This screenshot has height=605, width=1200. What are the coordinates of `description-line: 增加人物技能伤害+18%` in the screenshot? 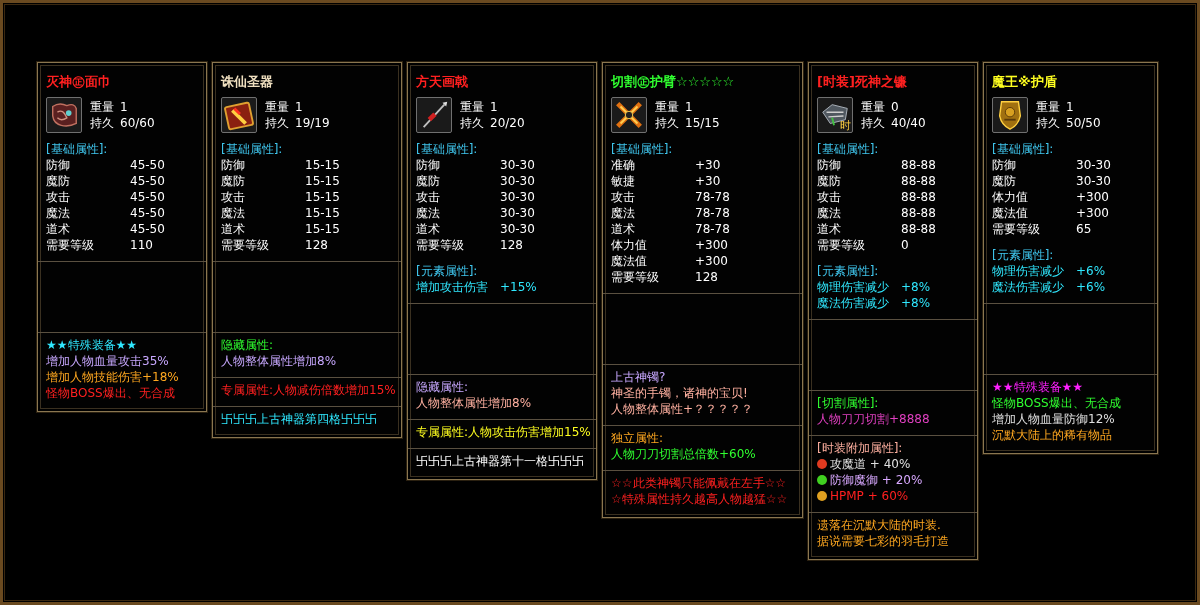 It's located at (112, 377).